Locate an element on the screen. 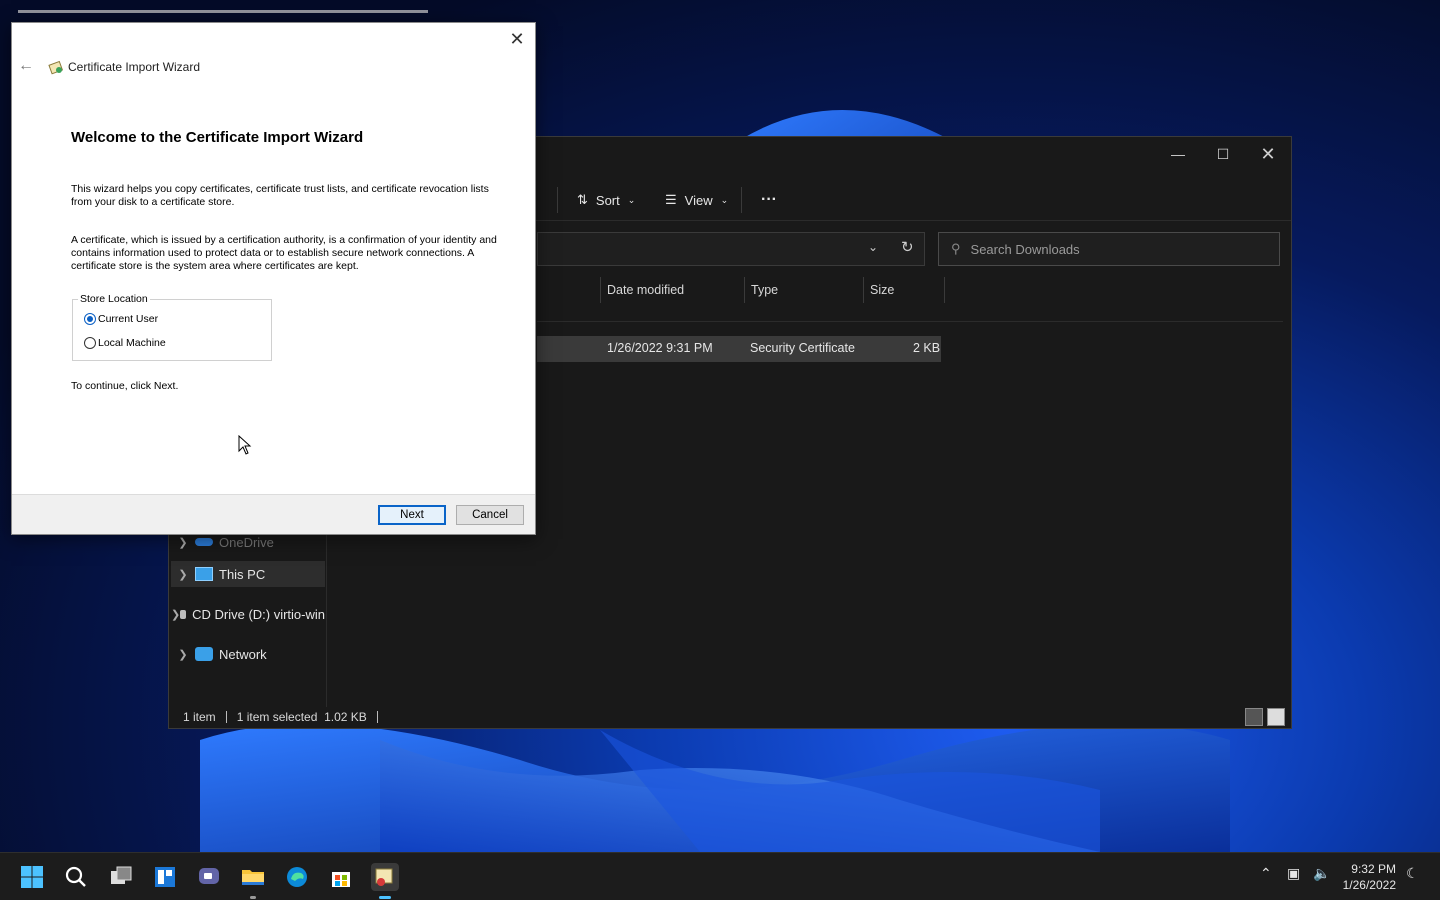 This screenshot has width=1440, height=900. nav-item-label: Network is located at coordinates (243, 654).